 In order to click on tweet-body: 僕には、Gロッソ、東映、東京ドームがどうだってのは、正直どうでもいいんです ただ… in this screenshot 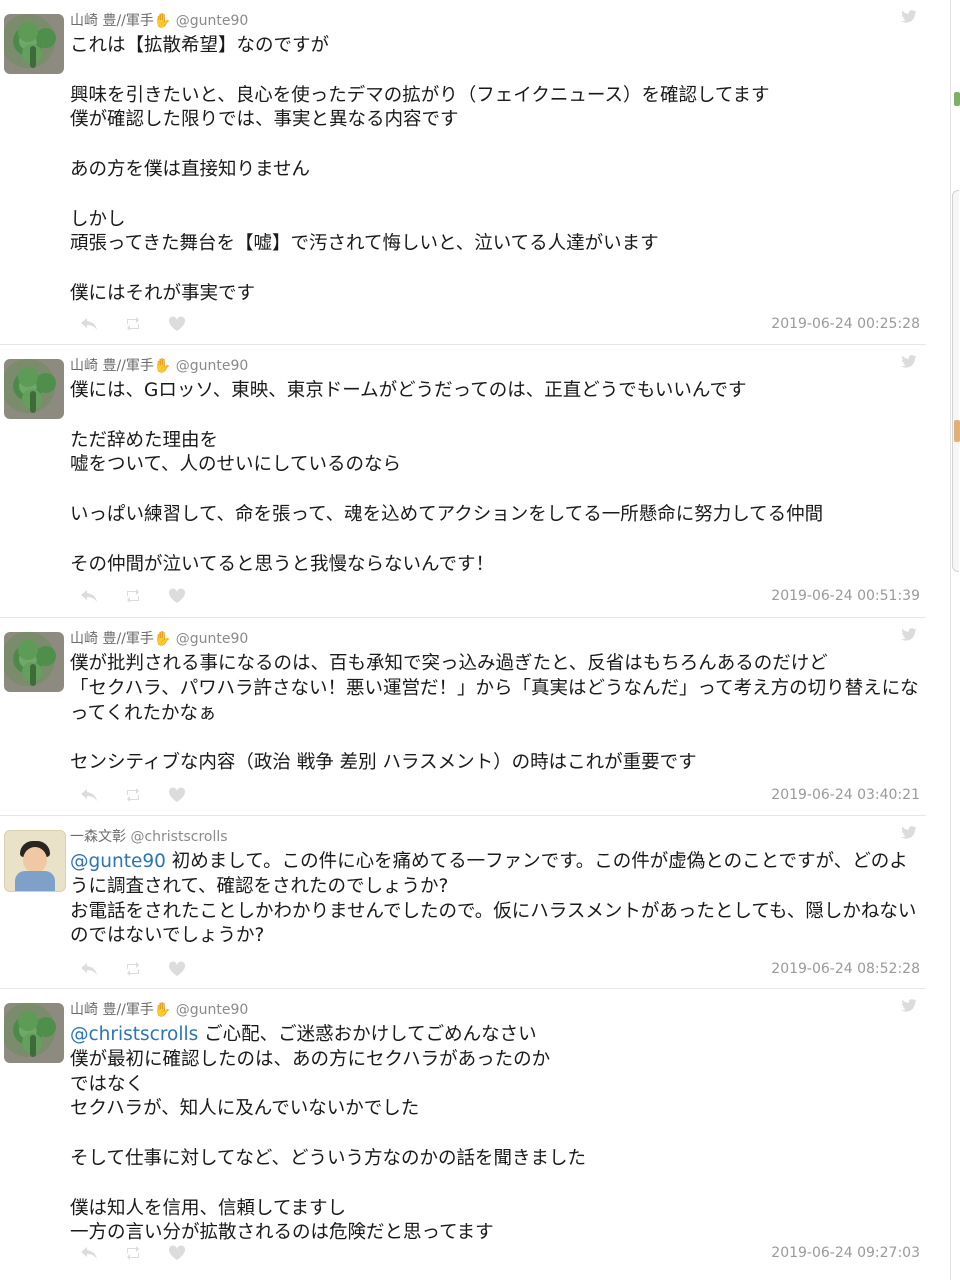, I will do `click(447, 477)`.